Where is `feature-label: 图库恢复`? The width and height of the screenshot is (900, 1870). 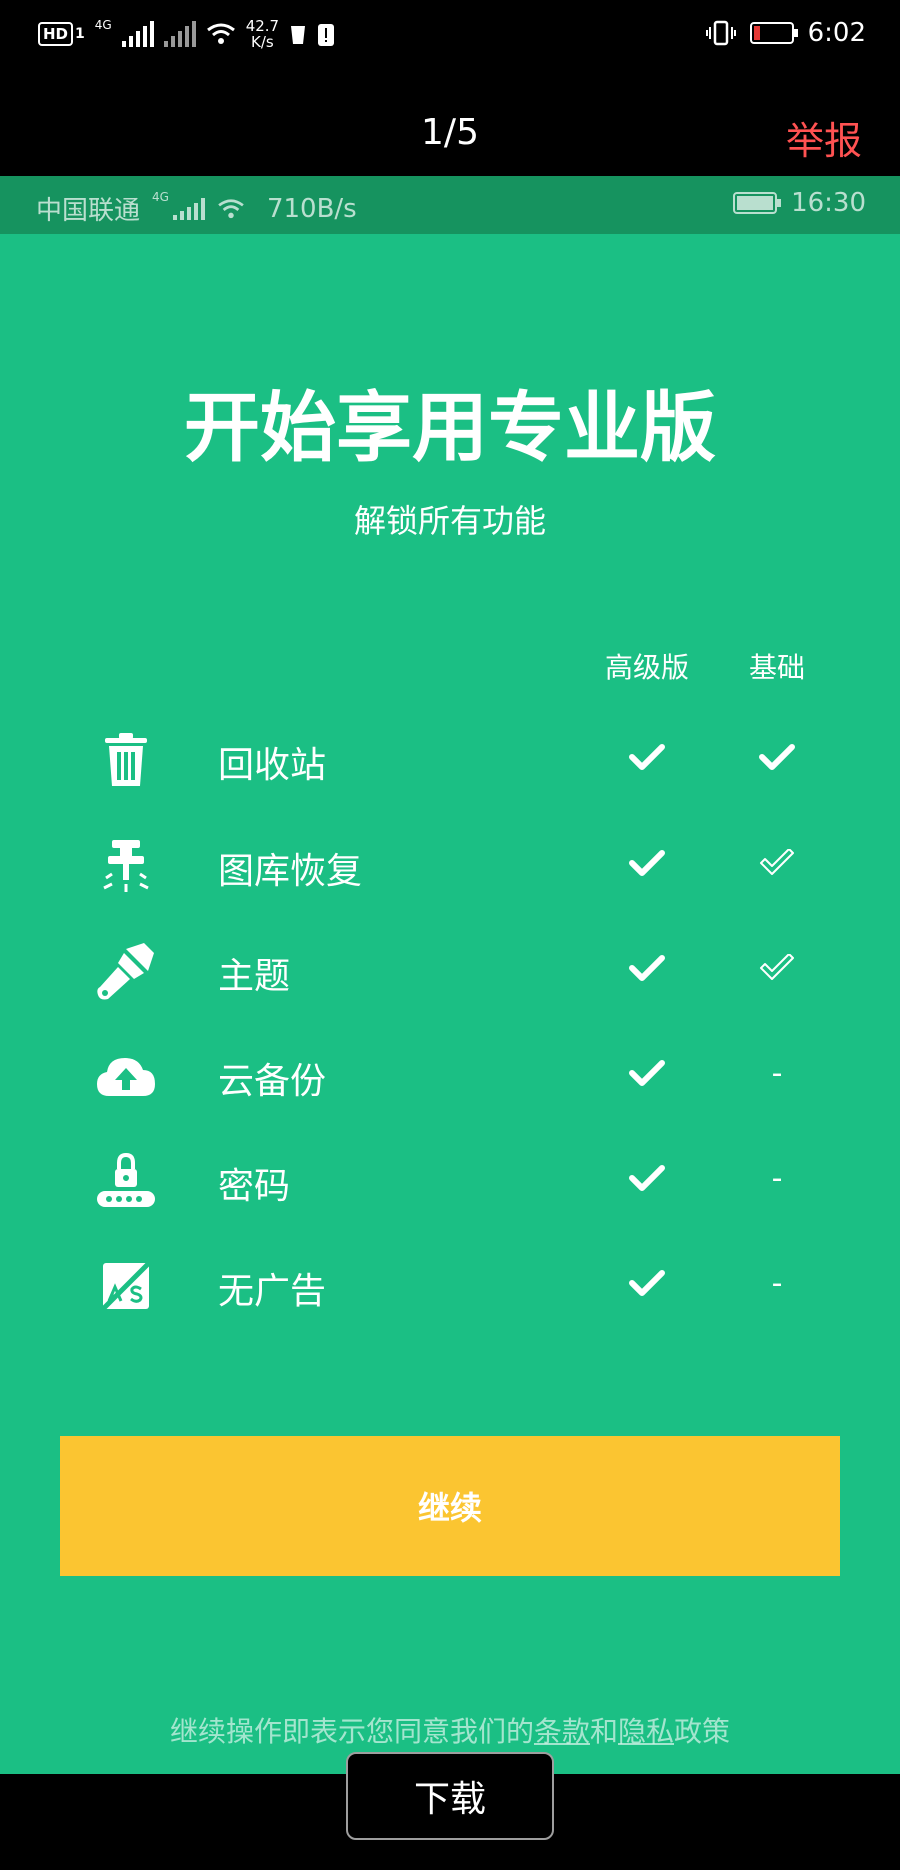 feature-label: 图库恢复 is located at coordinates (290, 871).